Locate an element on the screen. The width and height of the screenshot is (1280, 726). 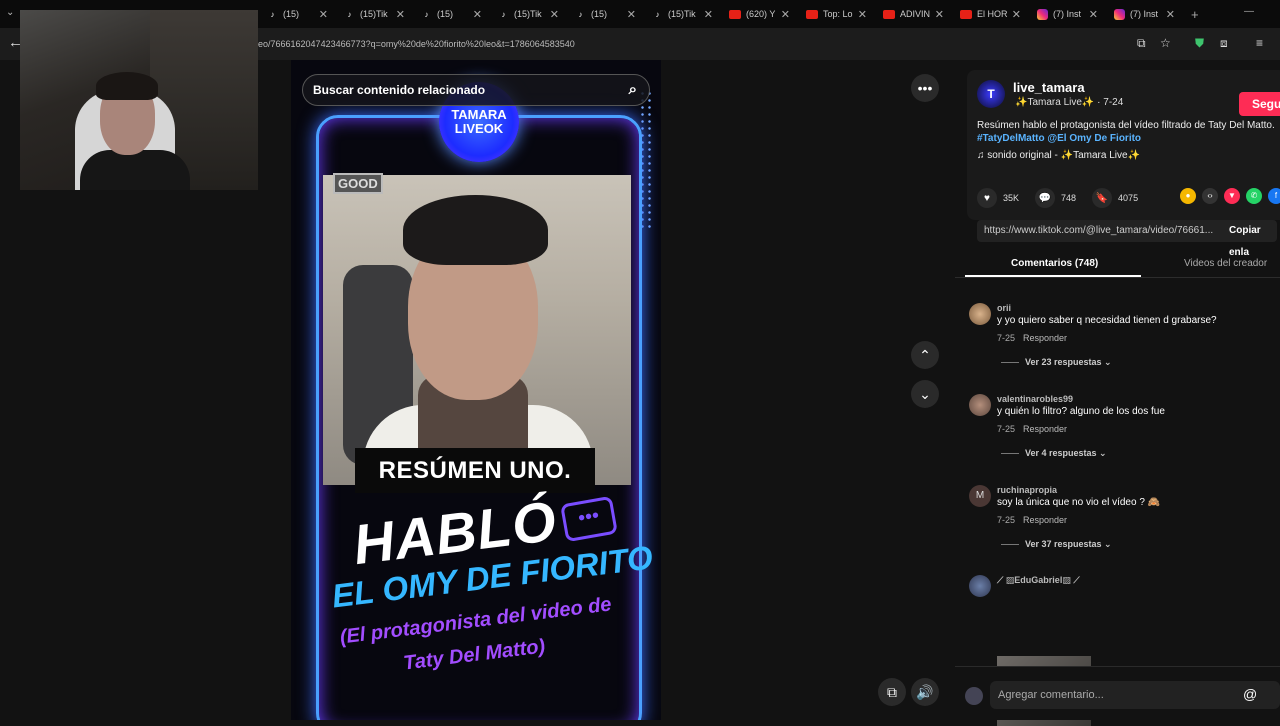
tab-title: Top: Lo is located at coordinates (838, 14).